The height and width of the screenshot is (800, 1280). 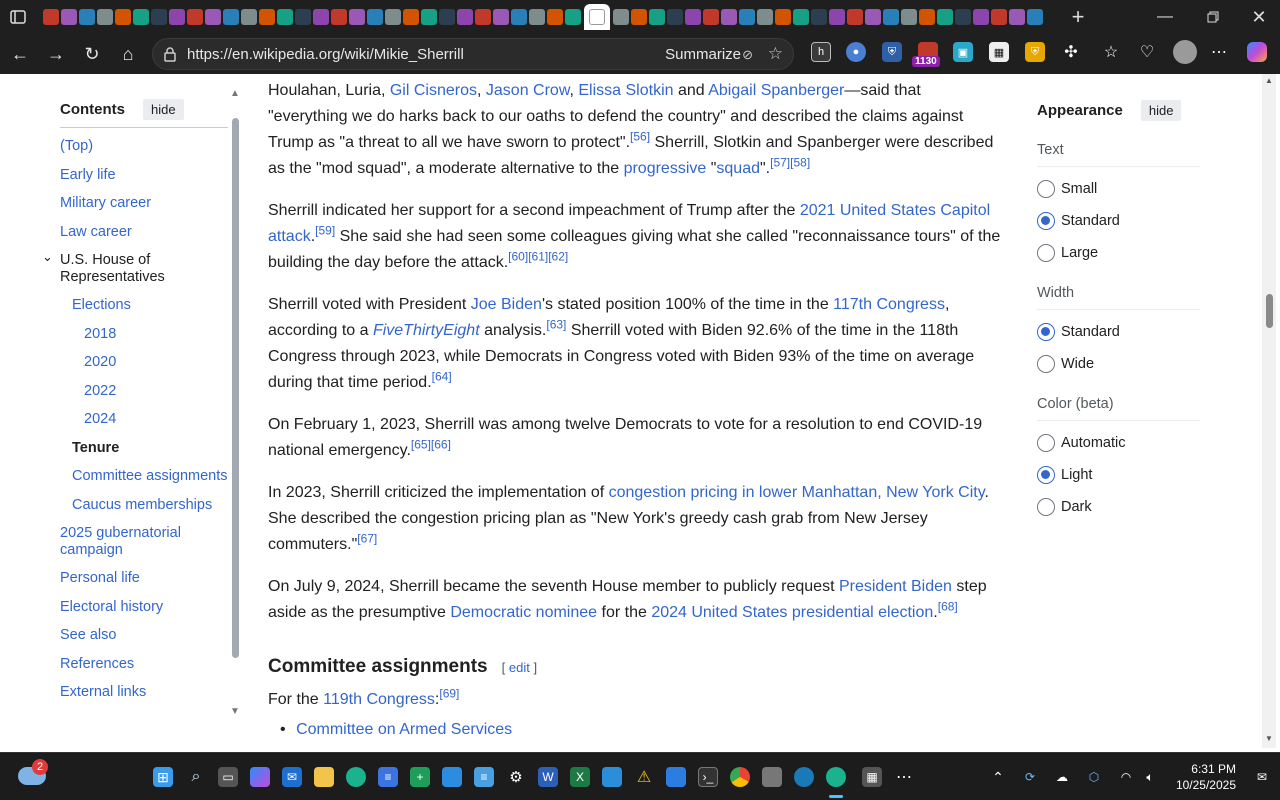 What do you see at coordinates (431, 445) in the screenshot?
I see `citation: [65][66]` at bounding box center [431, 445].